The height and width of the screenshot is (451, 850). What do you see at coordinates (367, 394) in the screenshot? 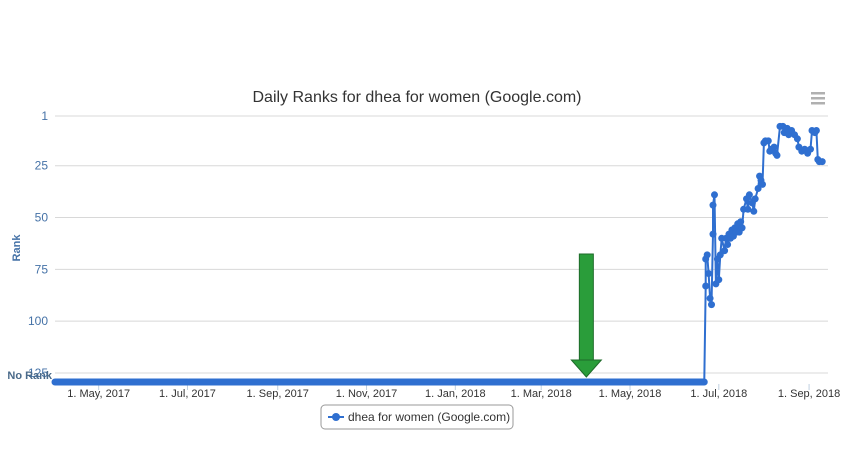
I see `x-tick-label: 1. Nov, 2017` at bounding box center [367, 394].